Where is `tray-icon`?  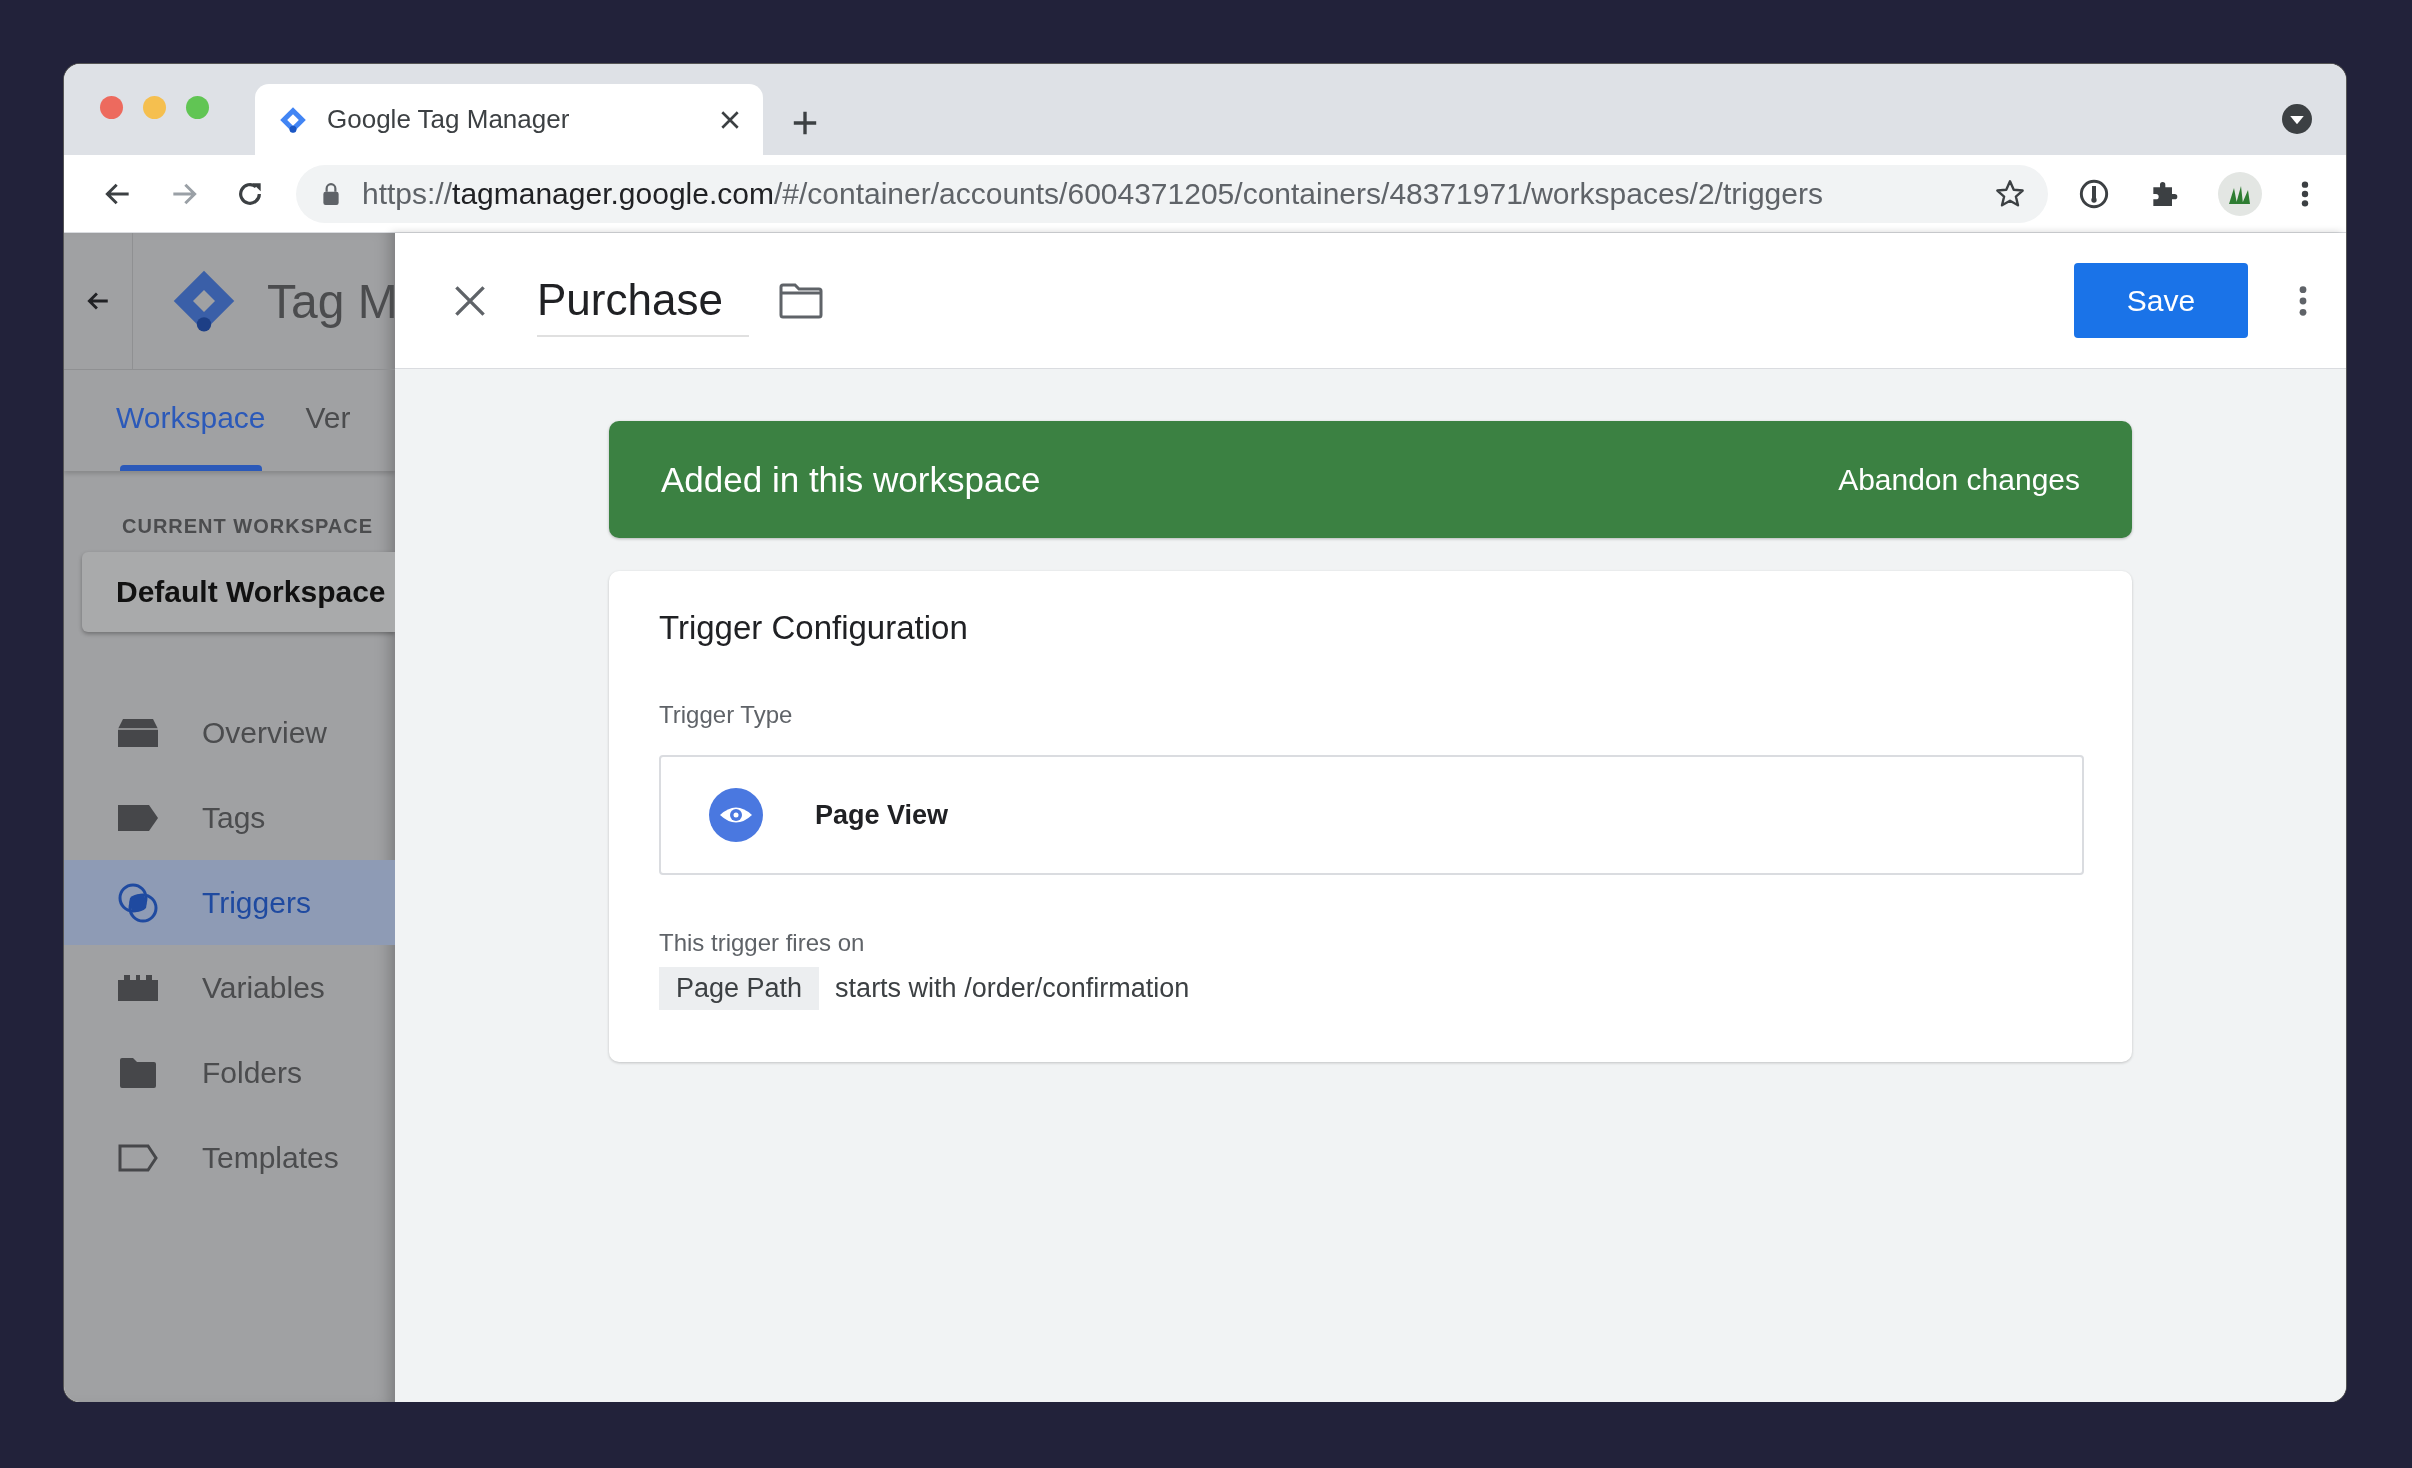 tray-icon is located at coordinates (138, 732).